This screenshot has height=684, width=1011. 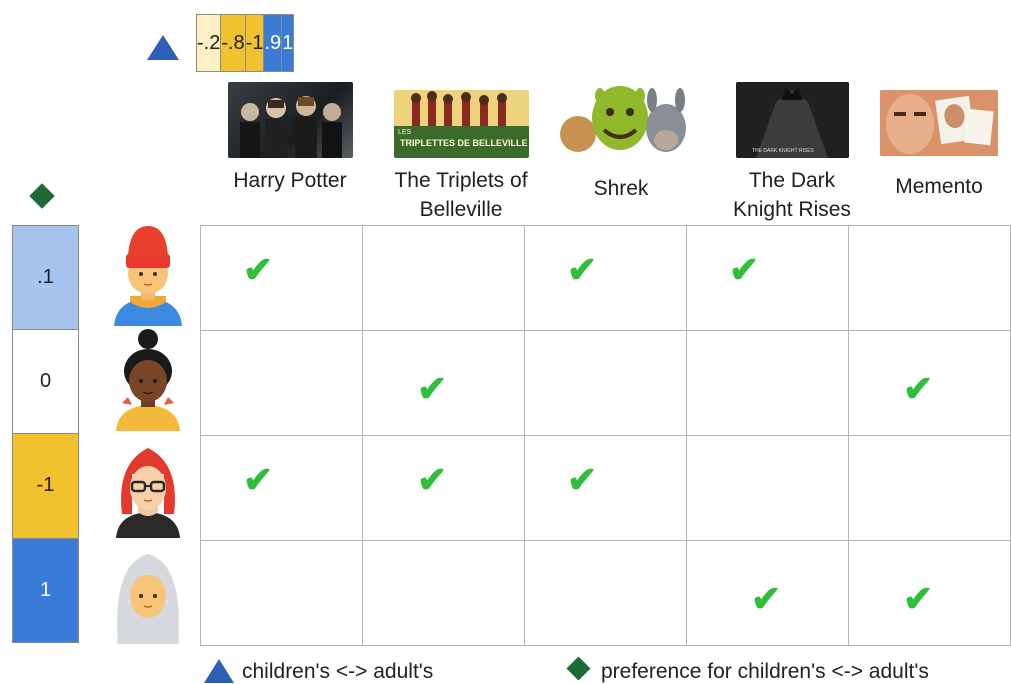 I want to click on movie-header-harry-potter: Harry Potter, so click(x=290, y=138).